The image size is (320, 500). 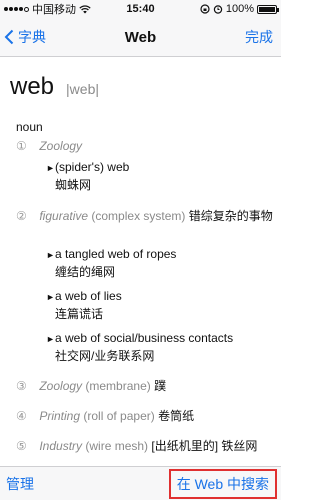 I want to click on example: ►(spider's) web 蜘蛛网, so click(x=87, y=176).